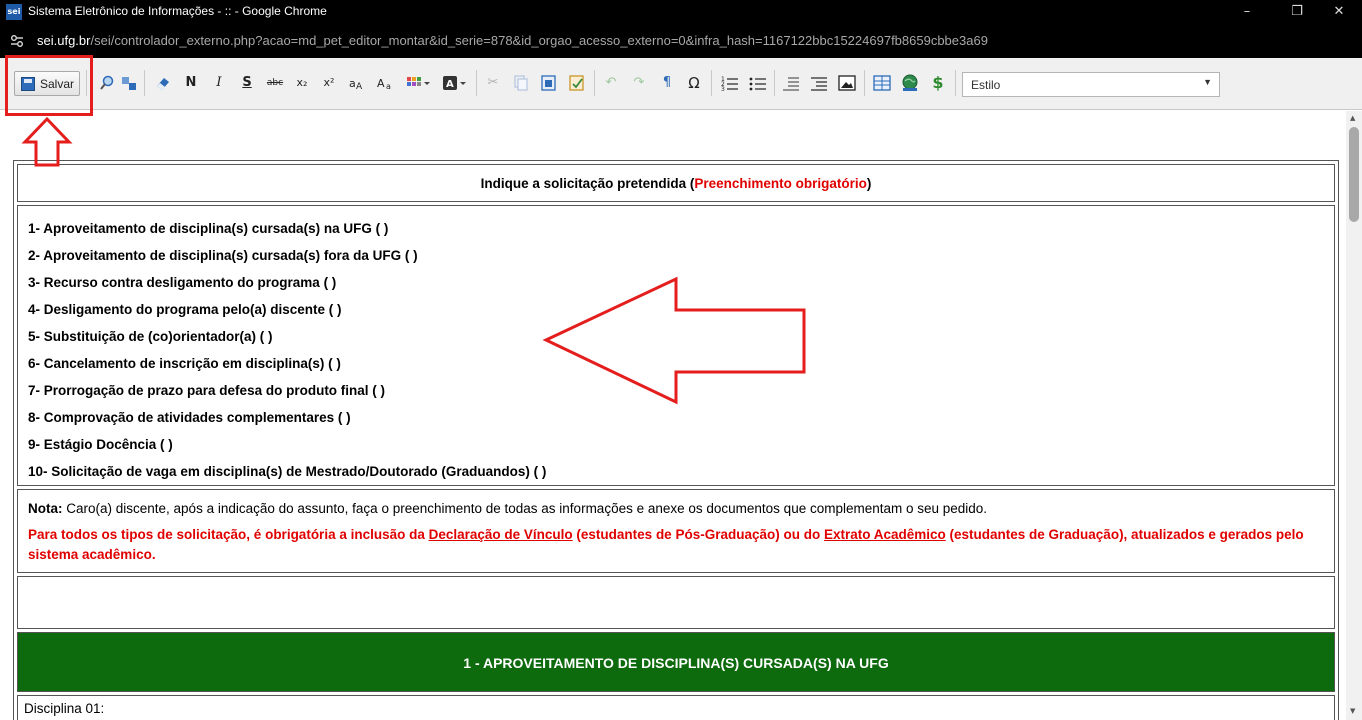 This screenshot has width=1362, height=720. What do you see at coordinates (1354, 174) in the screenshot?
I see `scrollbar-thumb` at bounding box center [1354, 174].